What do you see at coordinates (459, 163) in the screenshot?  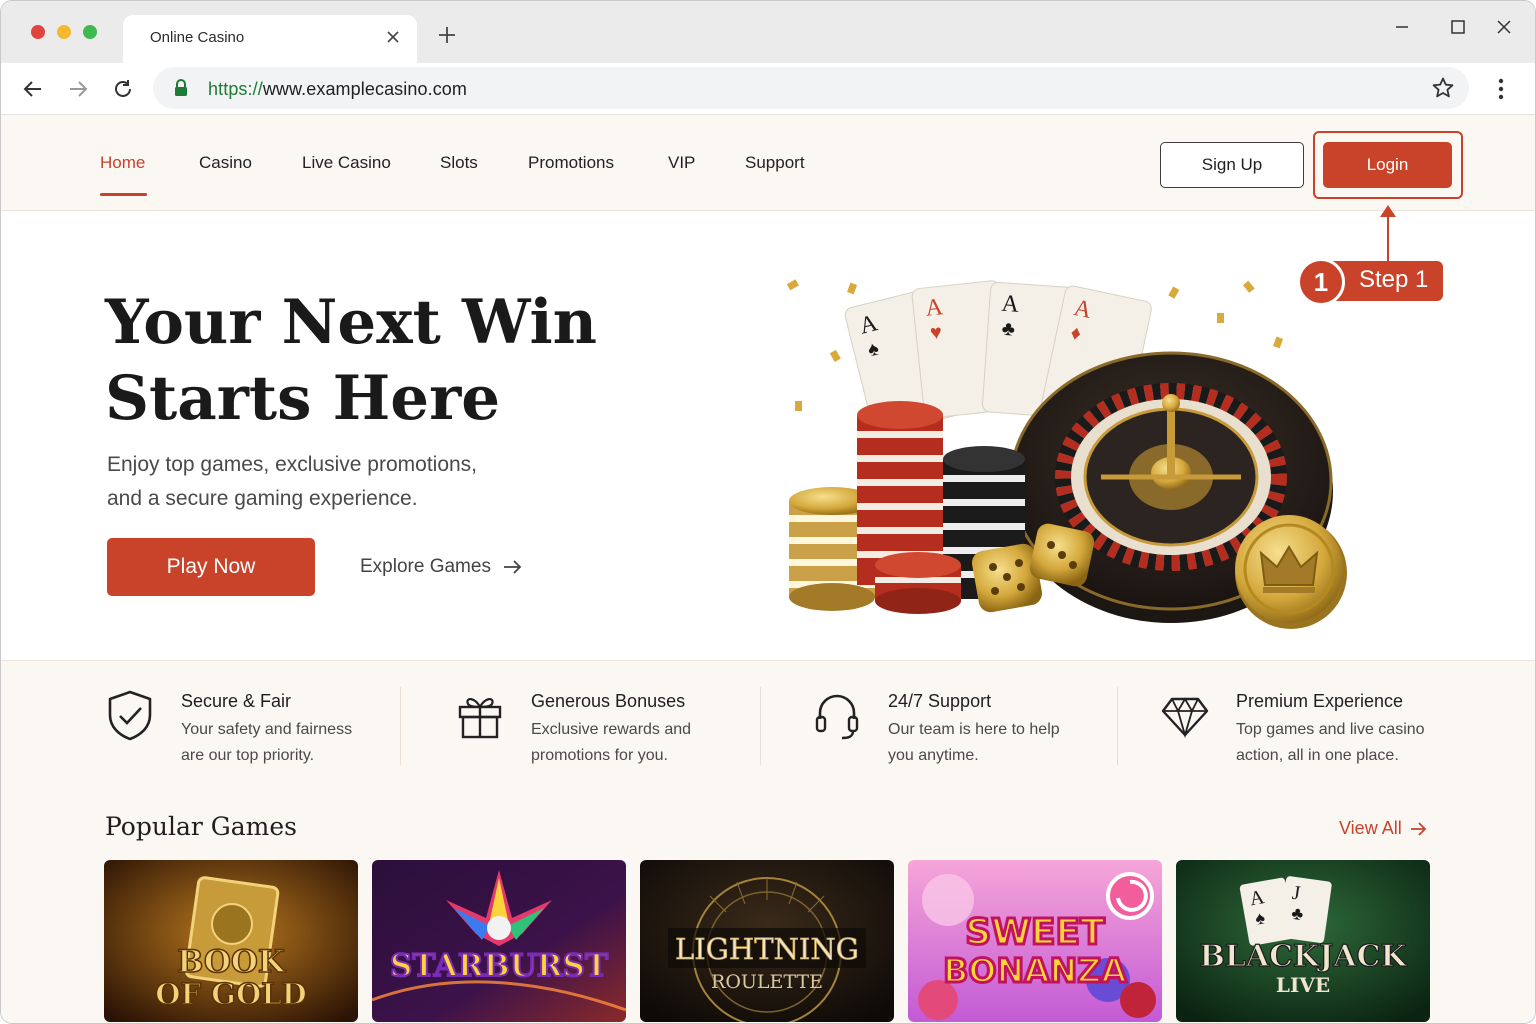 I see `nav-item-slots: Slots` at bounding box center [459, 163].